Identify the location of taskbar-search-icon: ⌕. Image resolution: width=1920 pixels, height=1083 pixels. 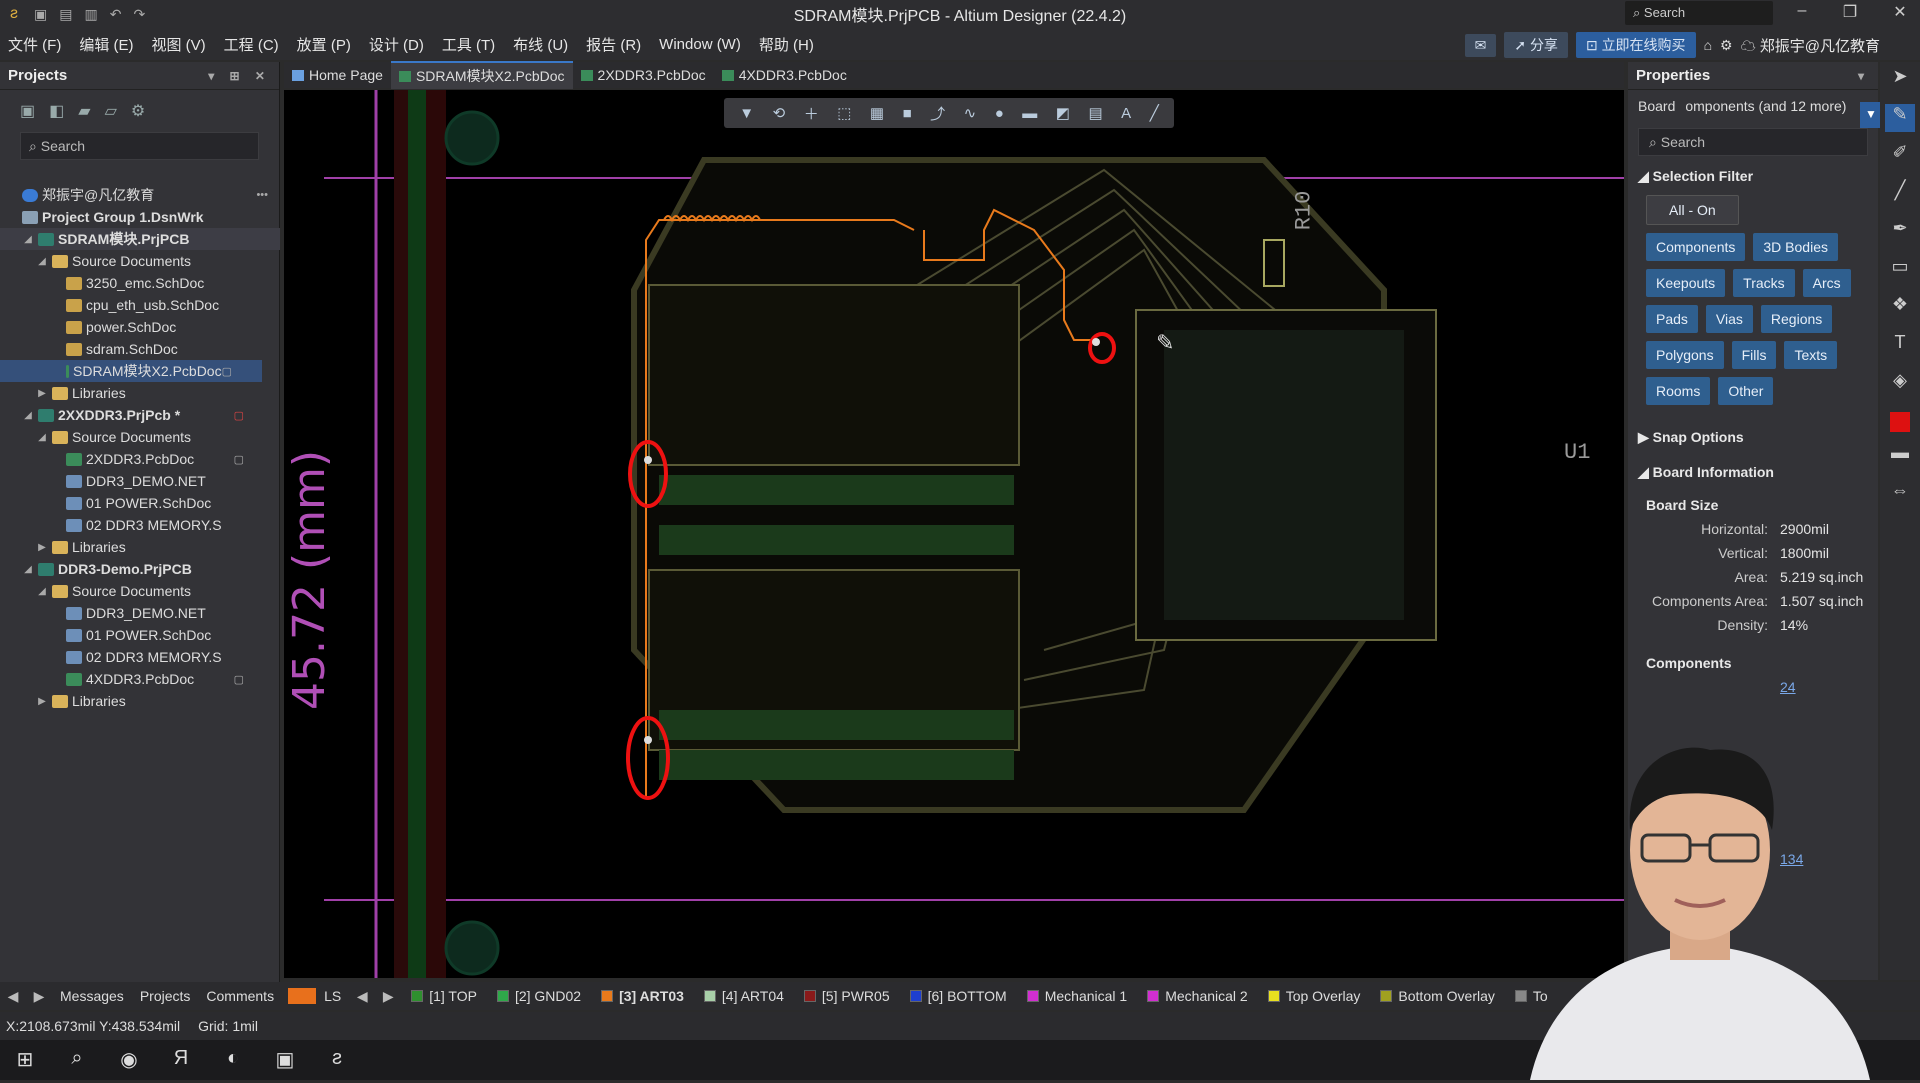
(77, 1060).